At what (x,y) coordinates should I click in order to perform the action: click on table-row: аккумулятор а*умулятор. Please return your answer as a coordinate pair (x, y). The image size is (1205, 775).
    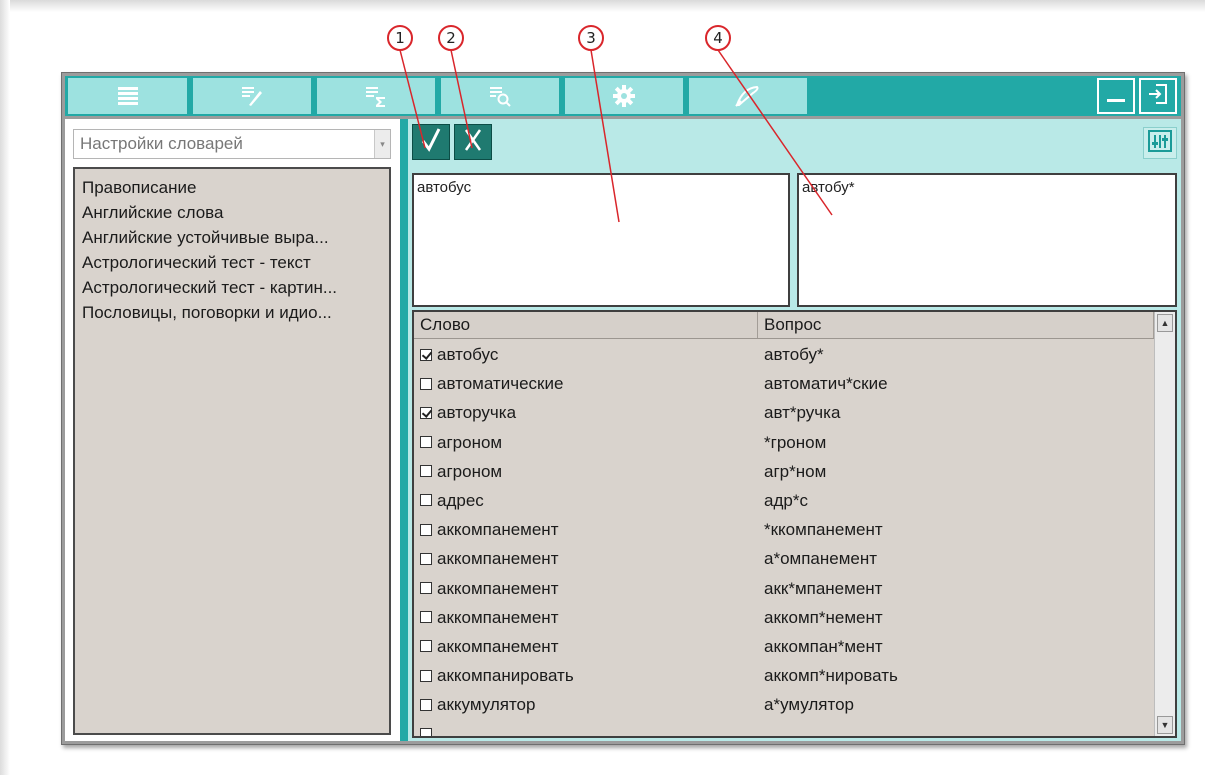
    Looking at the image, I should click on (784, 704).